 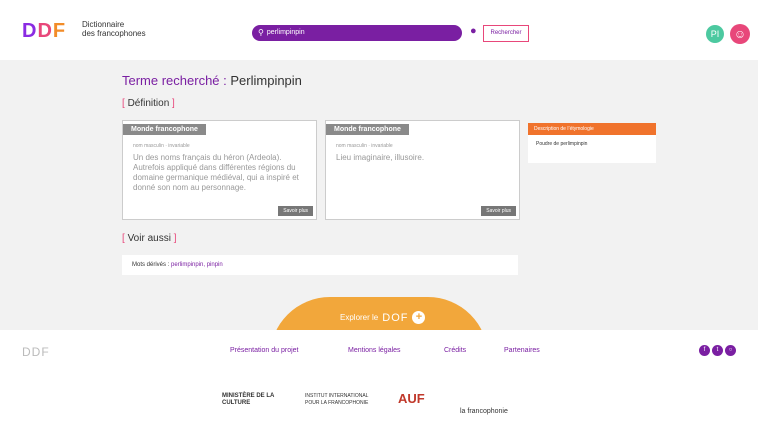 What do you see at coordinates (740, 34) in the screenshot?
I see `smile-icon: ☺` at bounding box center [740, 34].